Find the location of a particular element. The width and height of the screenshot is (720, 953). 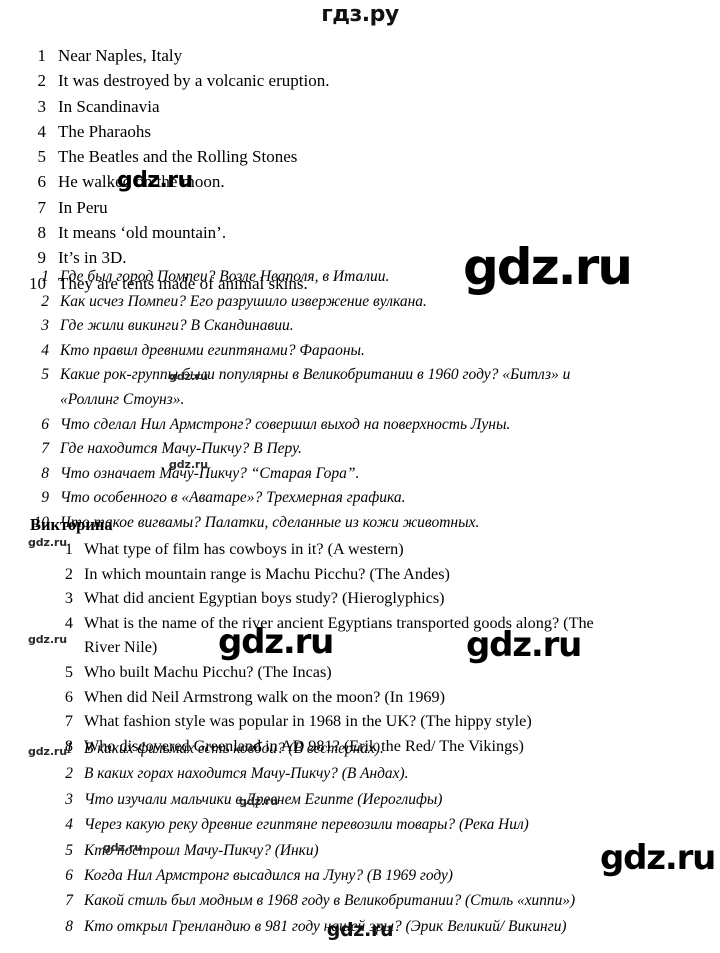

list-item: 8 It means ‘old mountain’. is located at coordinates (360, 232).